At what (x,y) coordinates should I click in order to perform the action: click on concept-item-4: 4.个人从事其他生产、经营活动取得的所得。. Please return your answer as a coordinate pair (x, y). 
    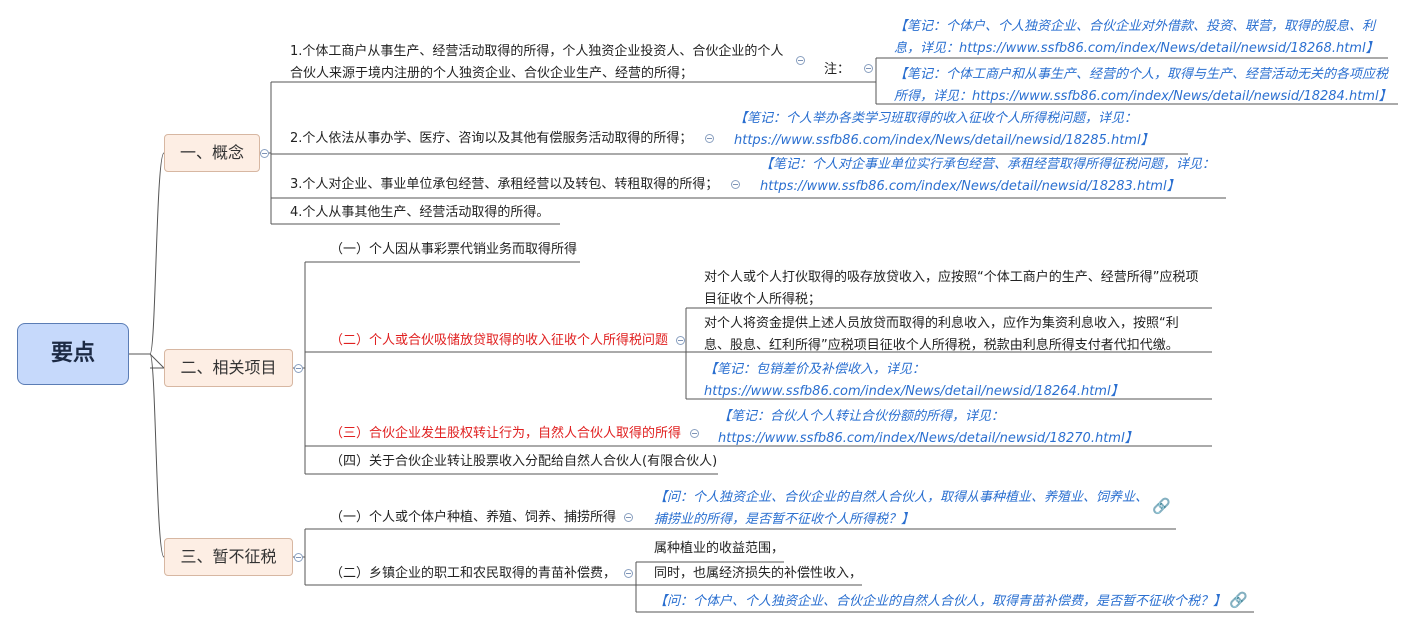
    Looking at the image, I should click on (419, 213).